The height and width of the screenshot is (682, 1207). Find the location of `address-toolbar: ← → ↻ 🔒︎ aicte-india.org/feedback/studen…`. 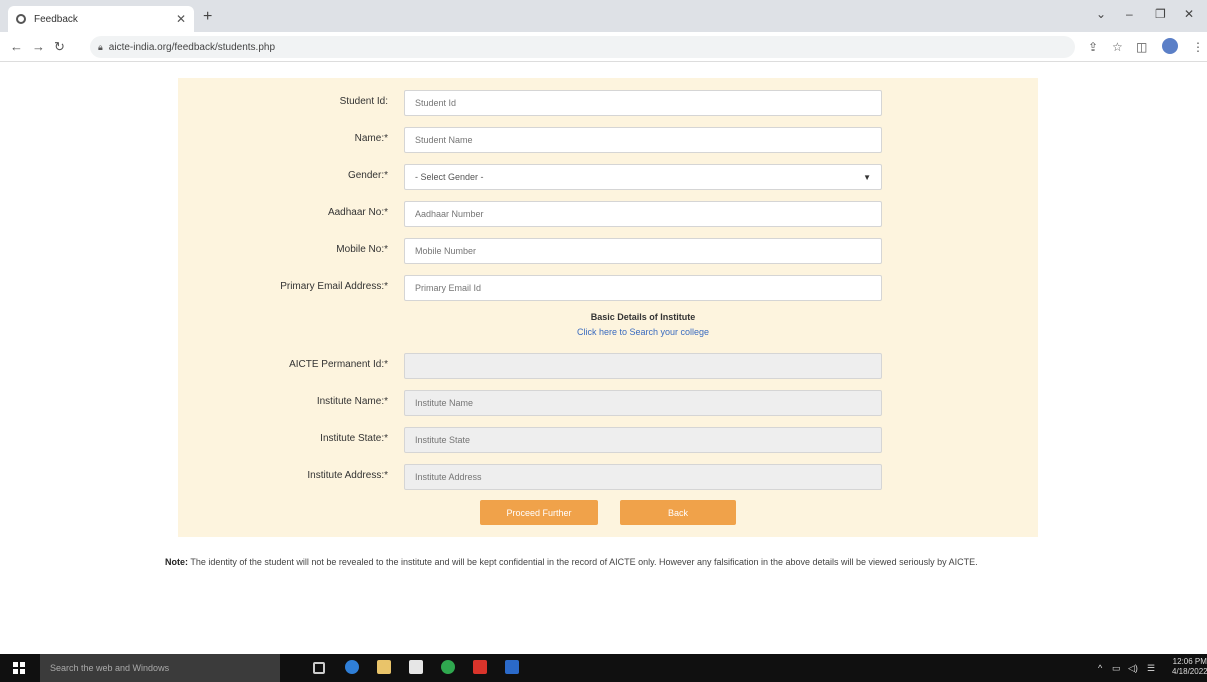

address-toolbar: ← → ↻ 🔒︎ aicte-india.org/feedback/studen… is located at coordinates (603, 47).